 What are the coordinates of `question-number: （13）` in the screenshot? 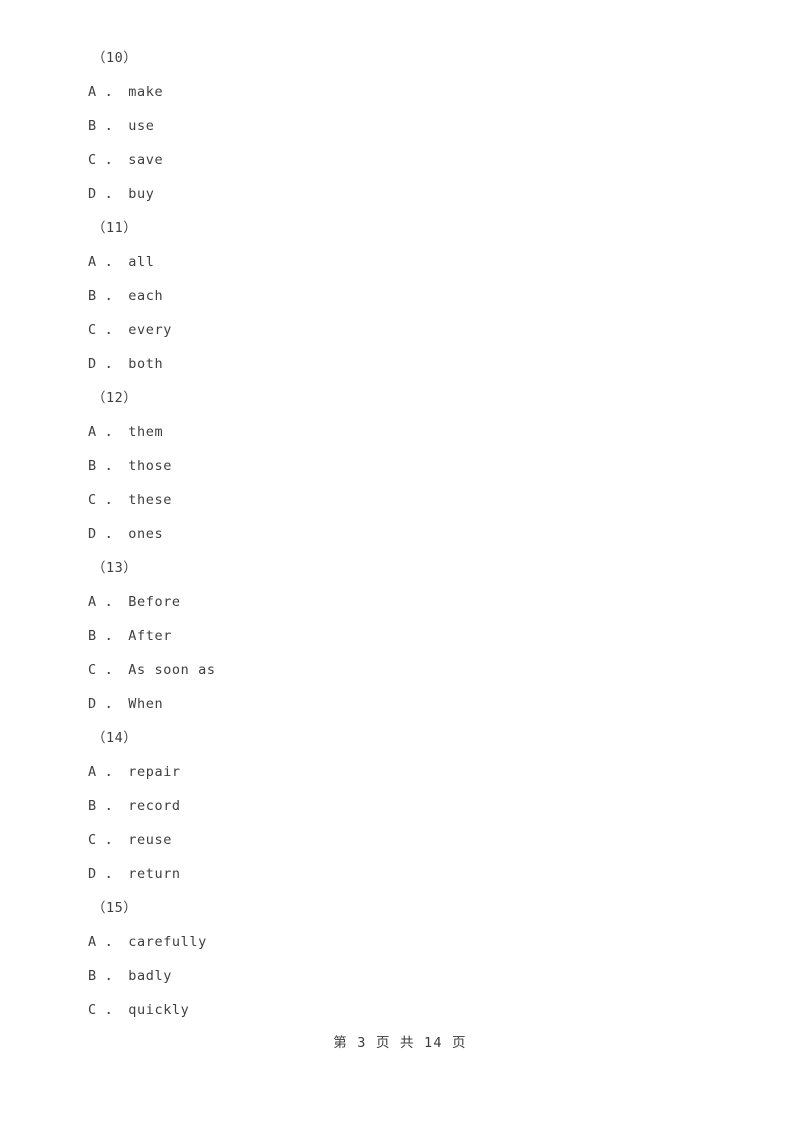 It's located at (115, 568).